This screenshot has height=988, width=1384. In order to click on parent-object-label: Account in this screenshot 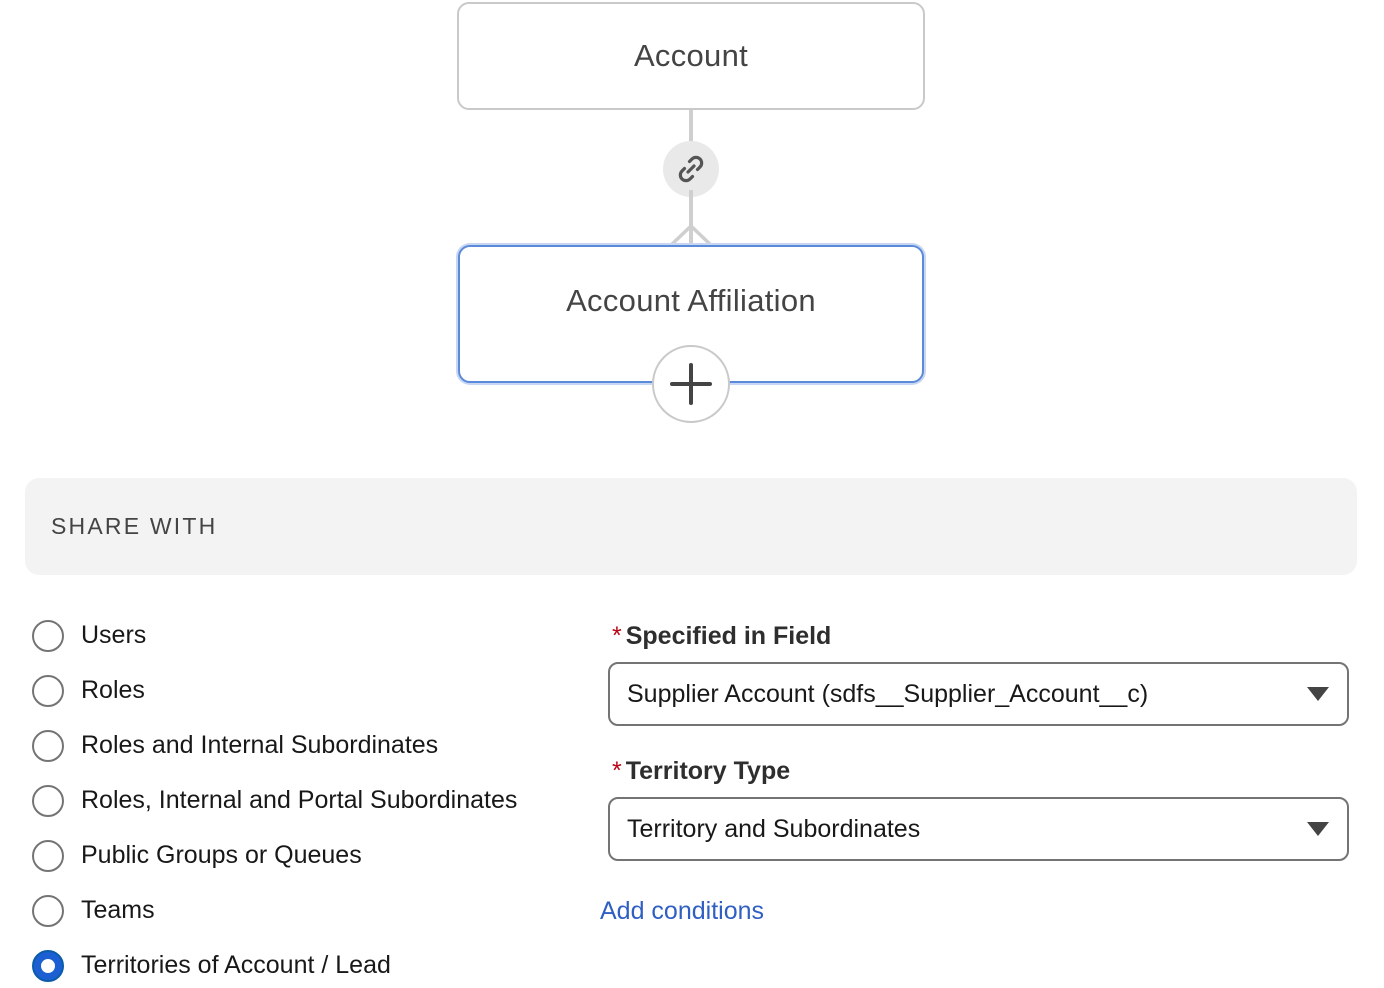, I will do `click(691, 55)`.